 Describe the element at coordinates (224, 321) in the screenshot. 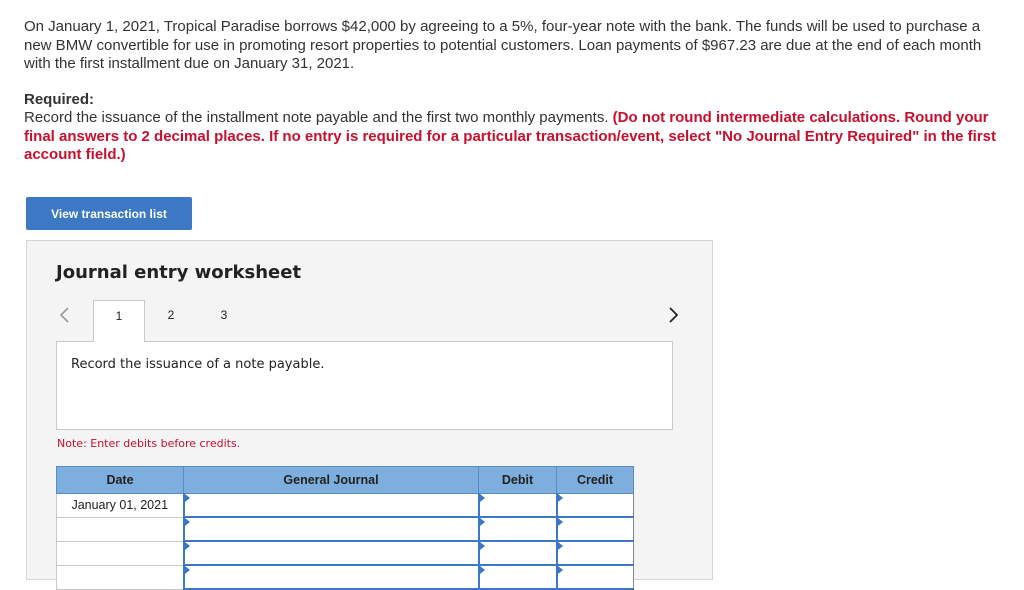

I see `tab-entry-3: 3` at that location.